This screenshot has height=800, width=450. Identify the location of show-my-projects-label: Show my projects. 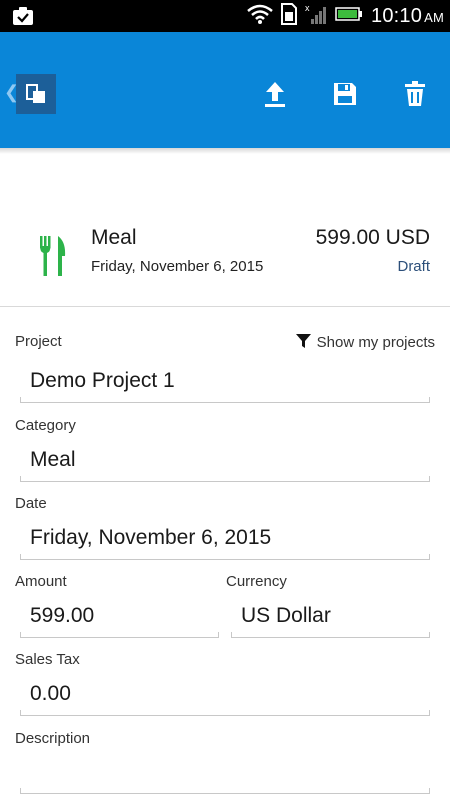
(375, 342).